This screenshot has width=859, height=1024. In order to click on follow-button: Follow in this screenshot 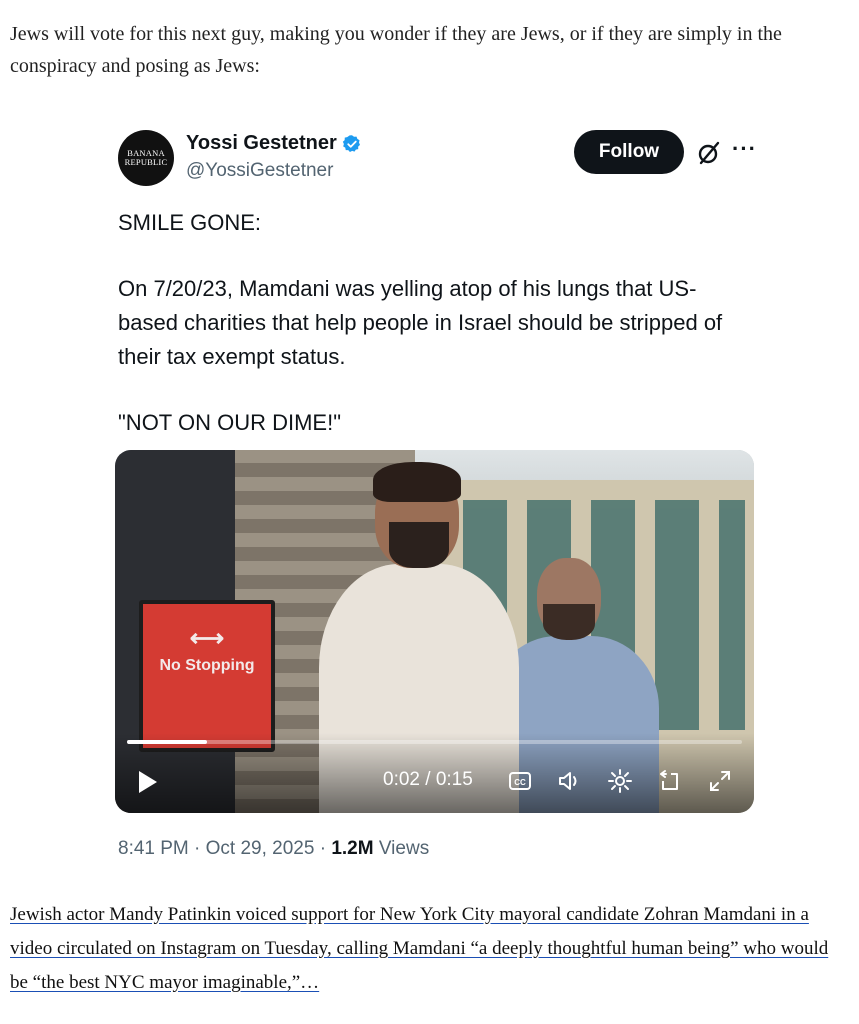, I will do `click(629, 152)`.